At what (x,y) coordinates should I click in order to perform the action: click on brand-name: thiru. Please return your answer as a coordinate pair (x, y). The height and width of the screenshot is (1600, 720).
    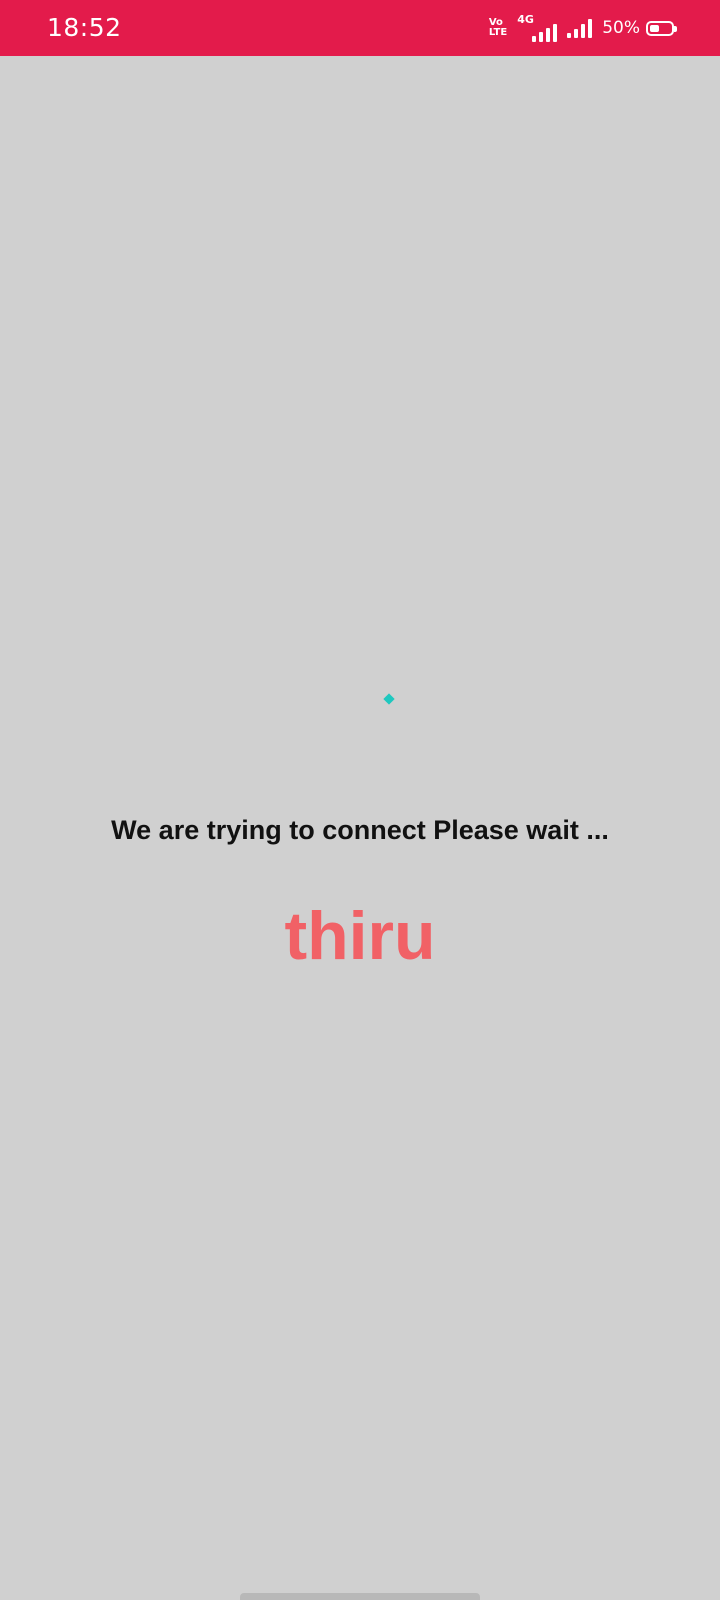
    Looking at the image, I should click on (360, 936).